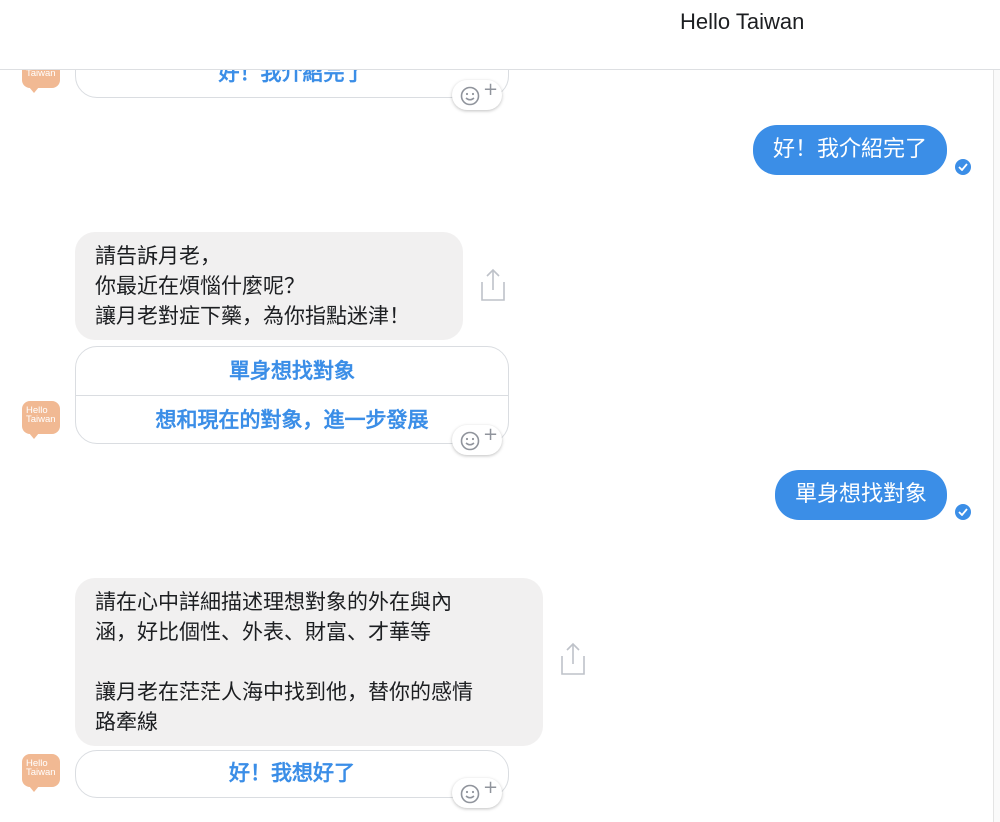 The height and width of the screenshot is (822, 1000). Describe the element at coordinates (252, 316) in the screenshot. I see `message-line: 讓月老對症下藥，為你指點迷津！` at that location.